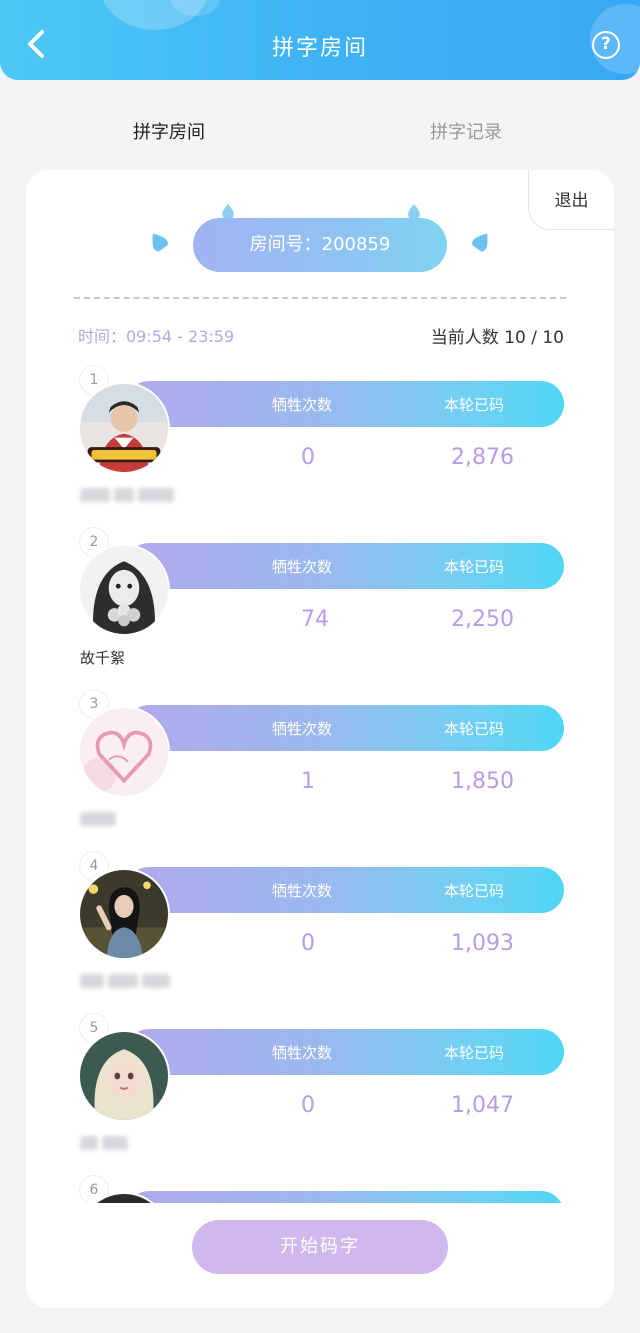 This screenshot has width=640, height=1333. Describe the element at coordinates (482, 457) in the screenshot. I see `typed-value: 2,876` at that location.